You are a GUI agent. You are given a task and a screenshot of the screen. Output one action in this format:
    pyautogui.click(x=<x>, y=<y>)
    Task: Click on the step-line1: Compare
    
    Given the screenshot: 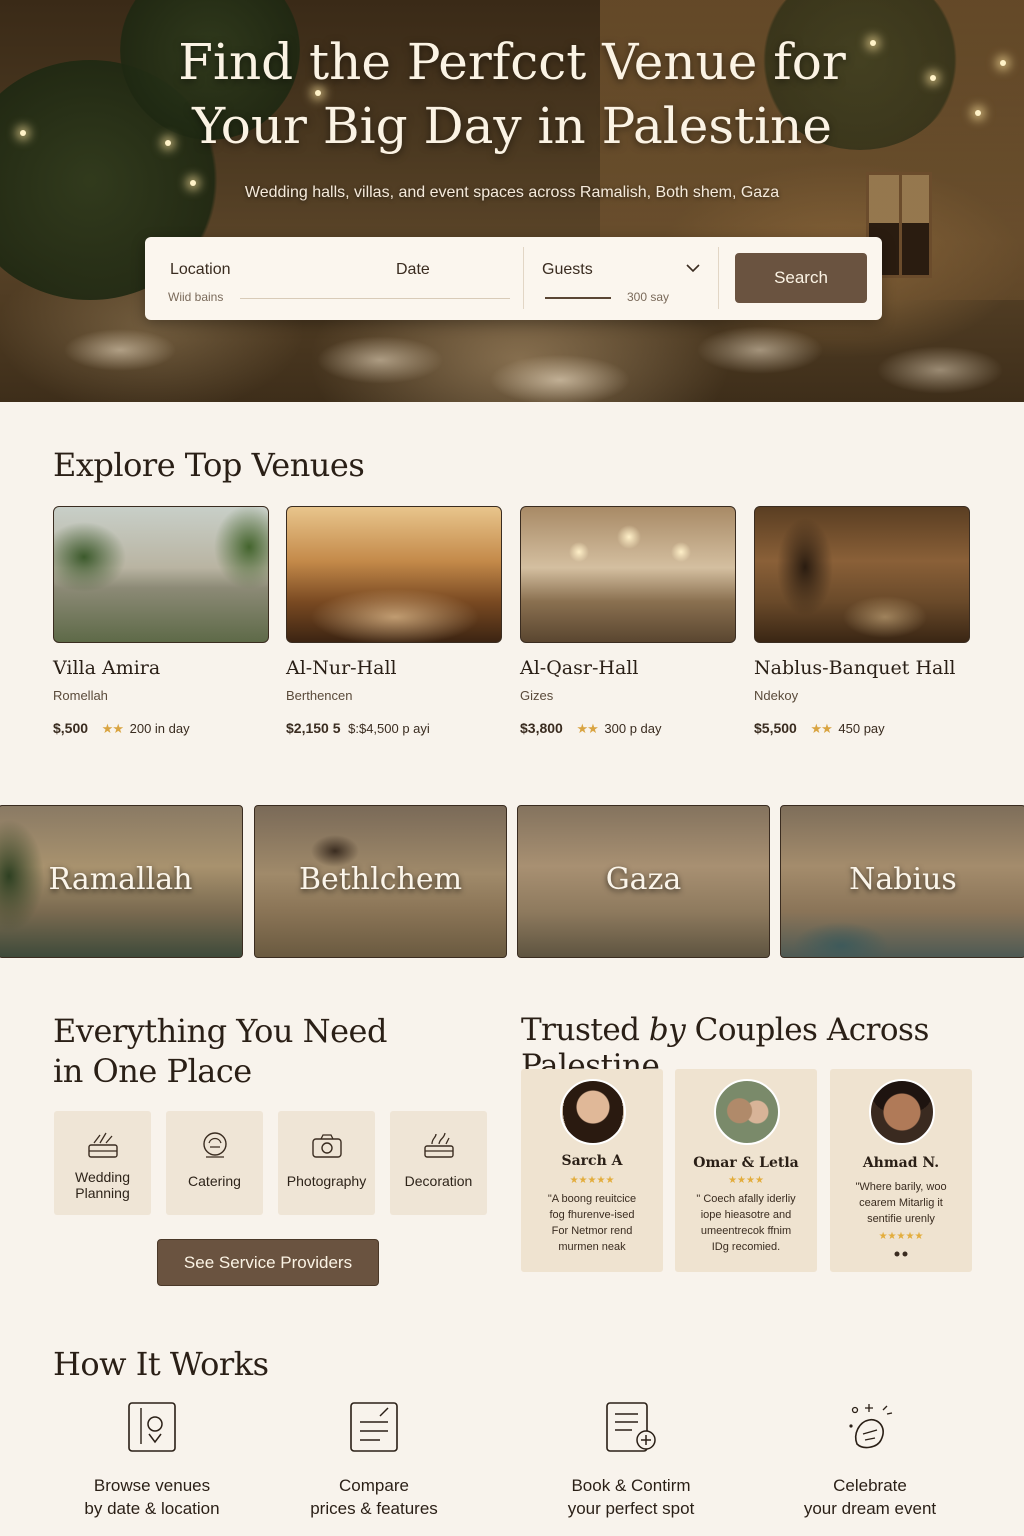 What is the action you would take?
    pyautogui.click(x=374, y=1485)
    